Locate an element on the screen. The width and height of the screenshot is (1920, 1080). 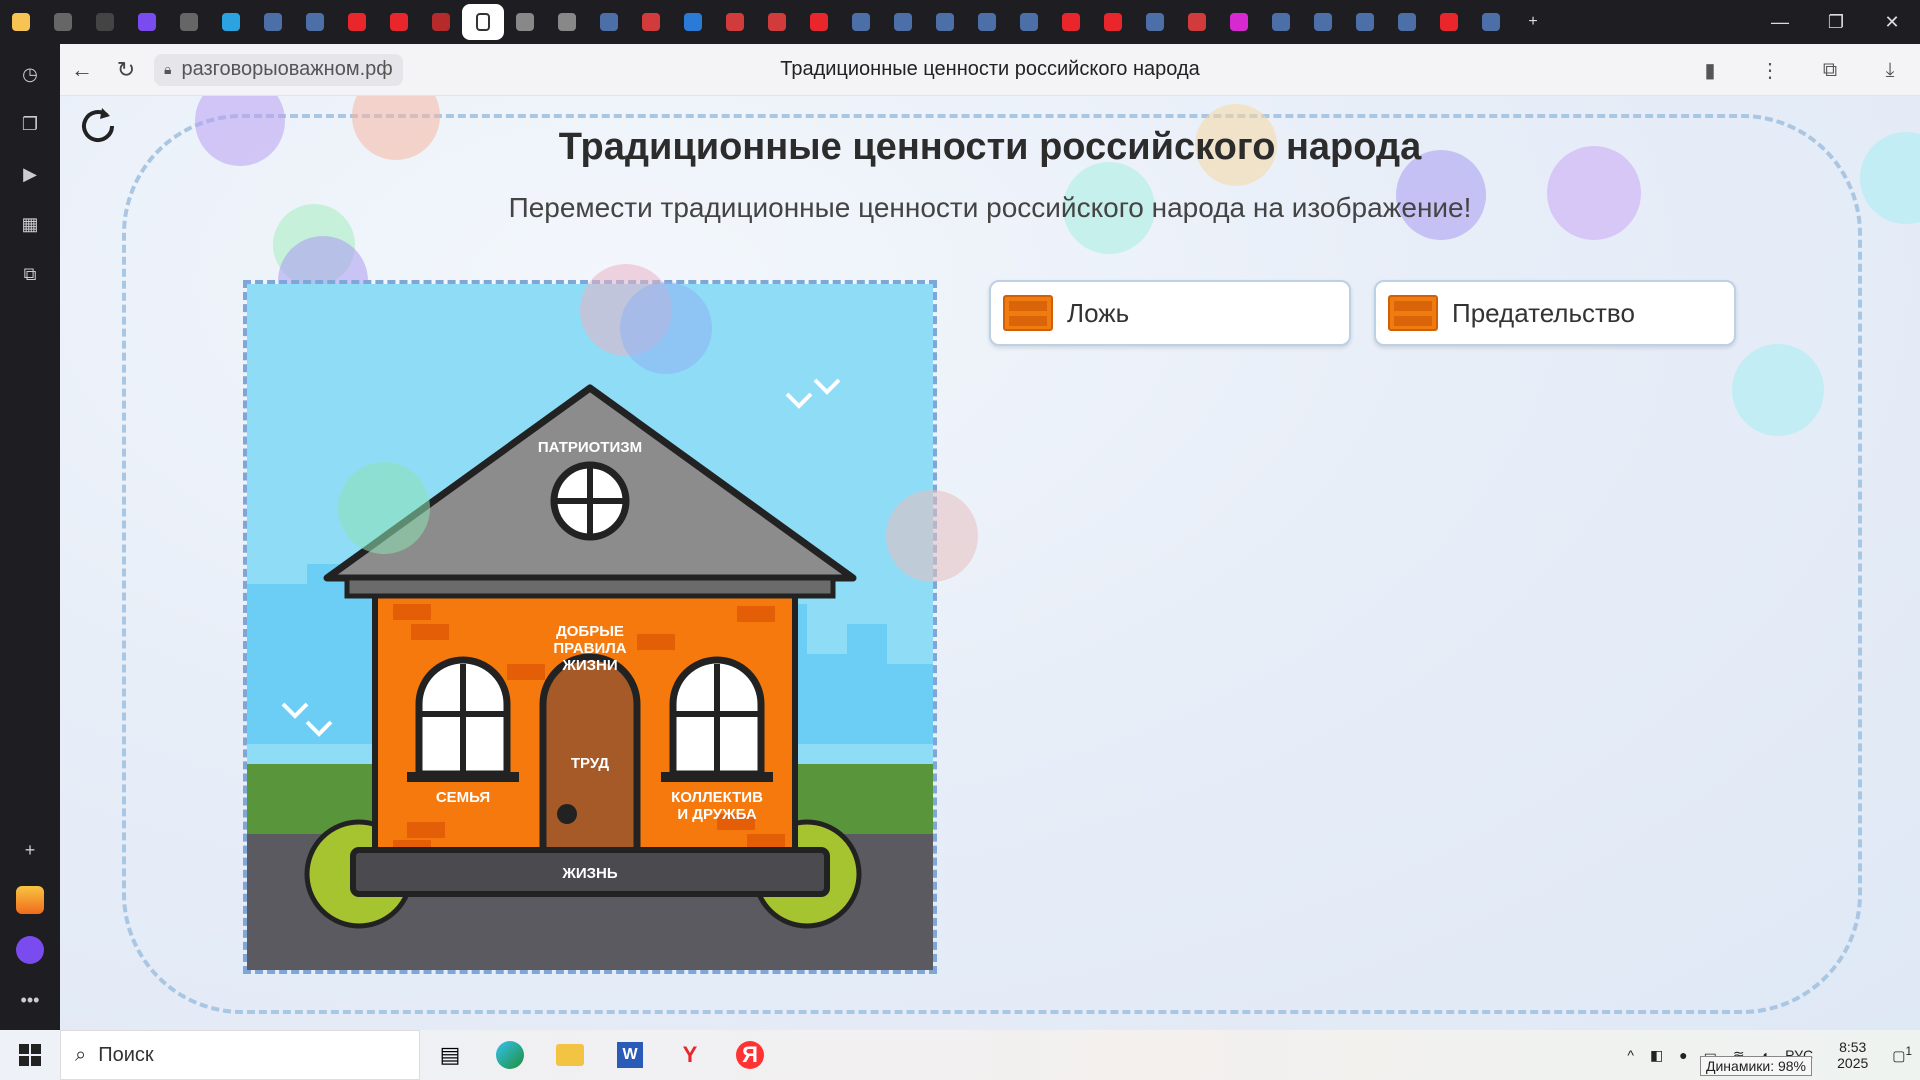
back-icon: ← is located at coordinates (82, 70).